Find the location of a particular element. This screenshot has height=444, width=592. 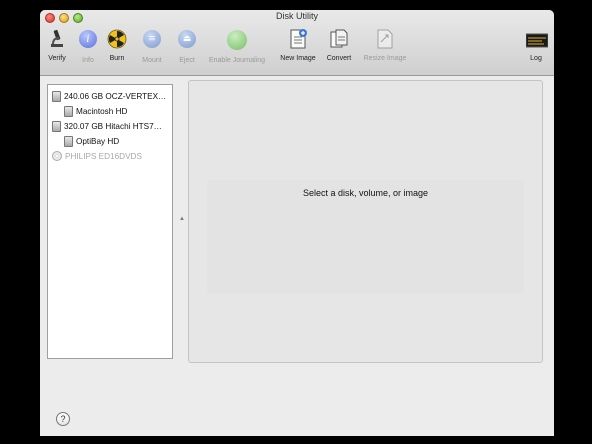

window-title: Disk Utility is located at coordinates (297, 16).